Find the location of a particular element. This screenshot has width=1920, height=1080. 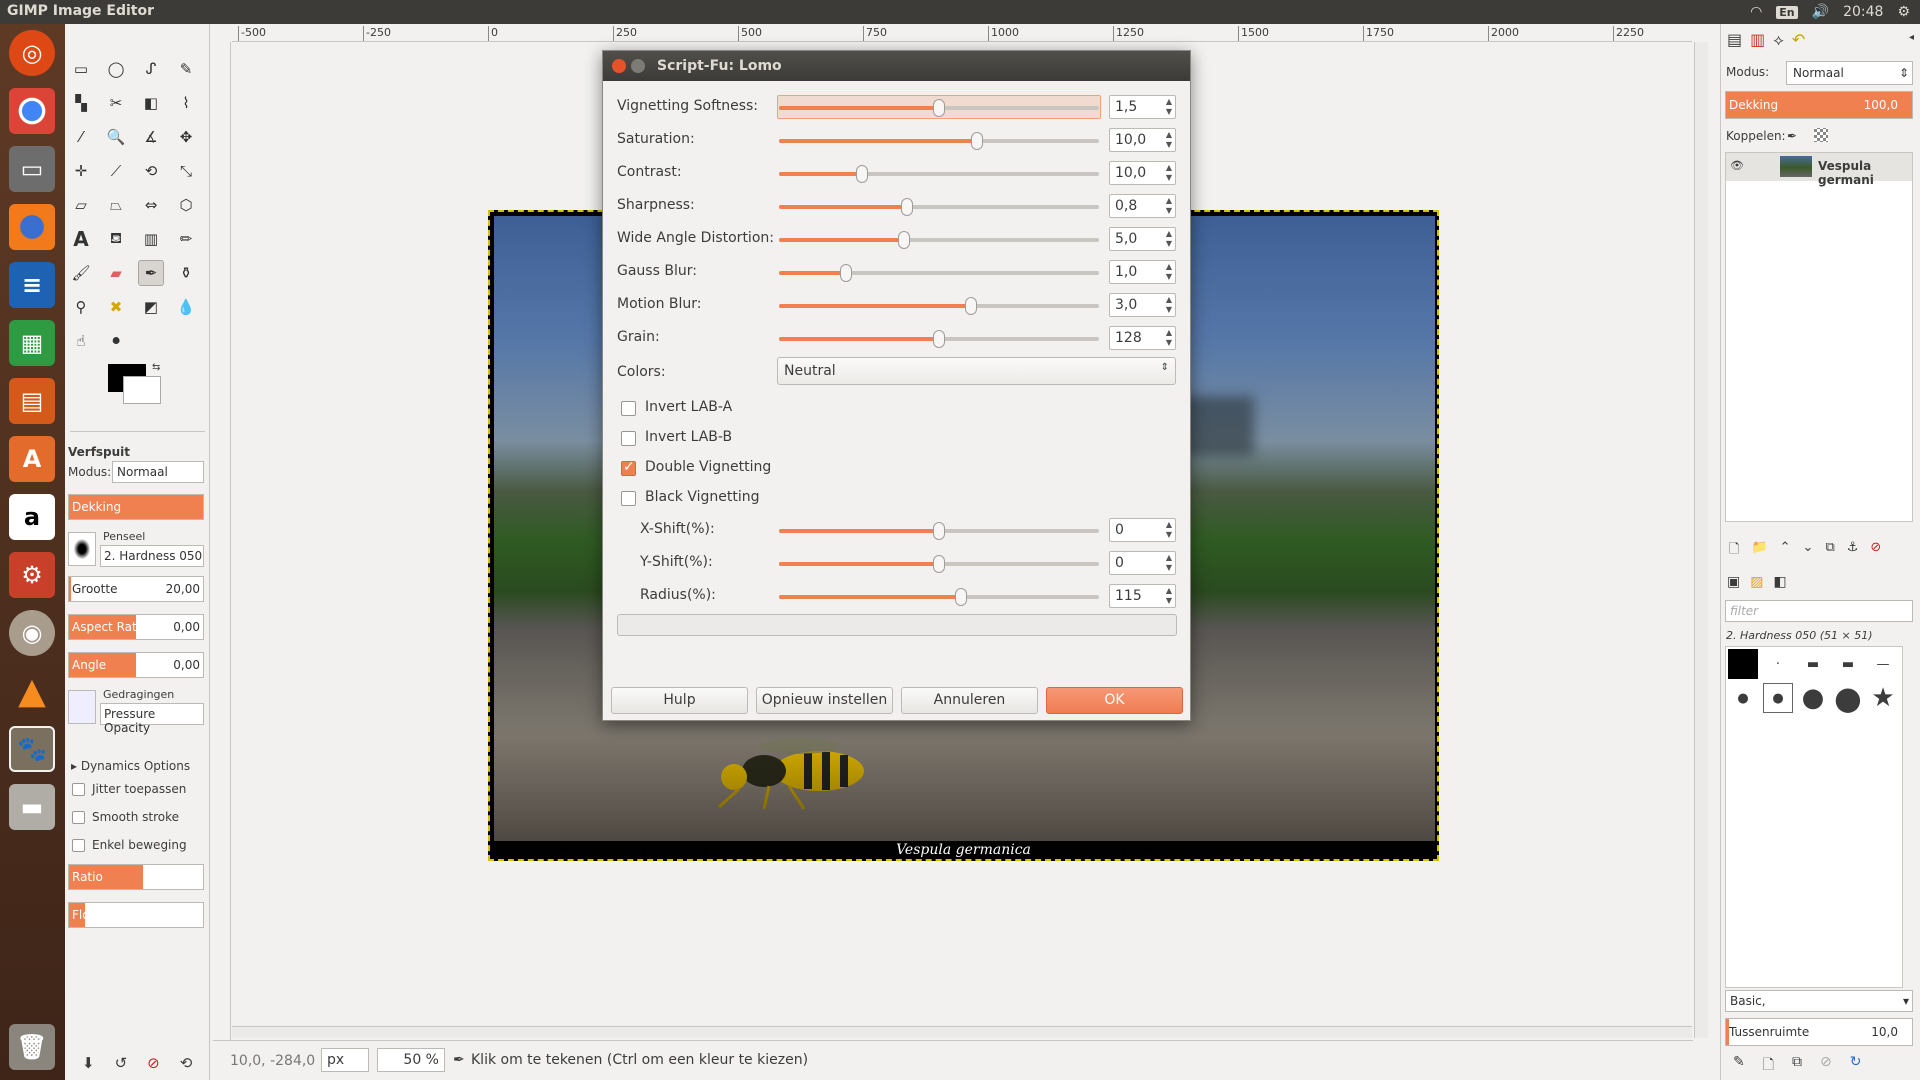

value-spinbox: 0,8 ▲ ▼ is located at coordinates (1142, 206).